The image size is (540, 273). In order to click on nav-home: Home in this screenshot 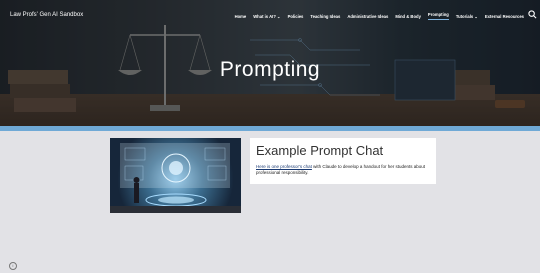, I will do `click(241, 16)`.